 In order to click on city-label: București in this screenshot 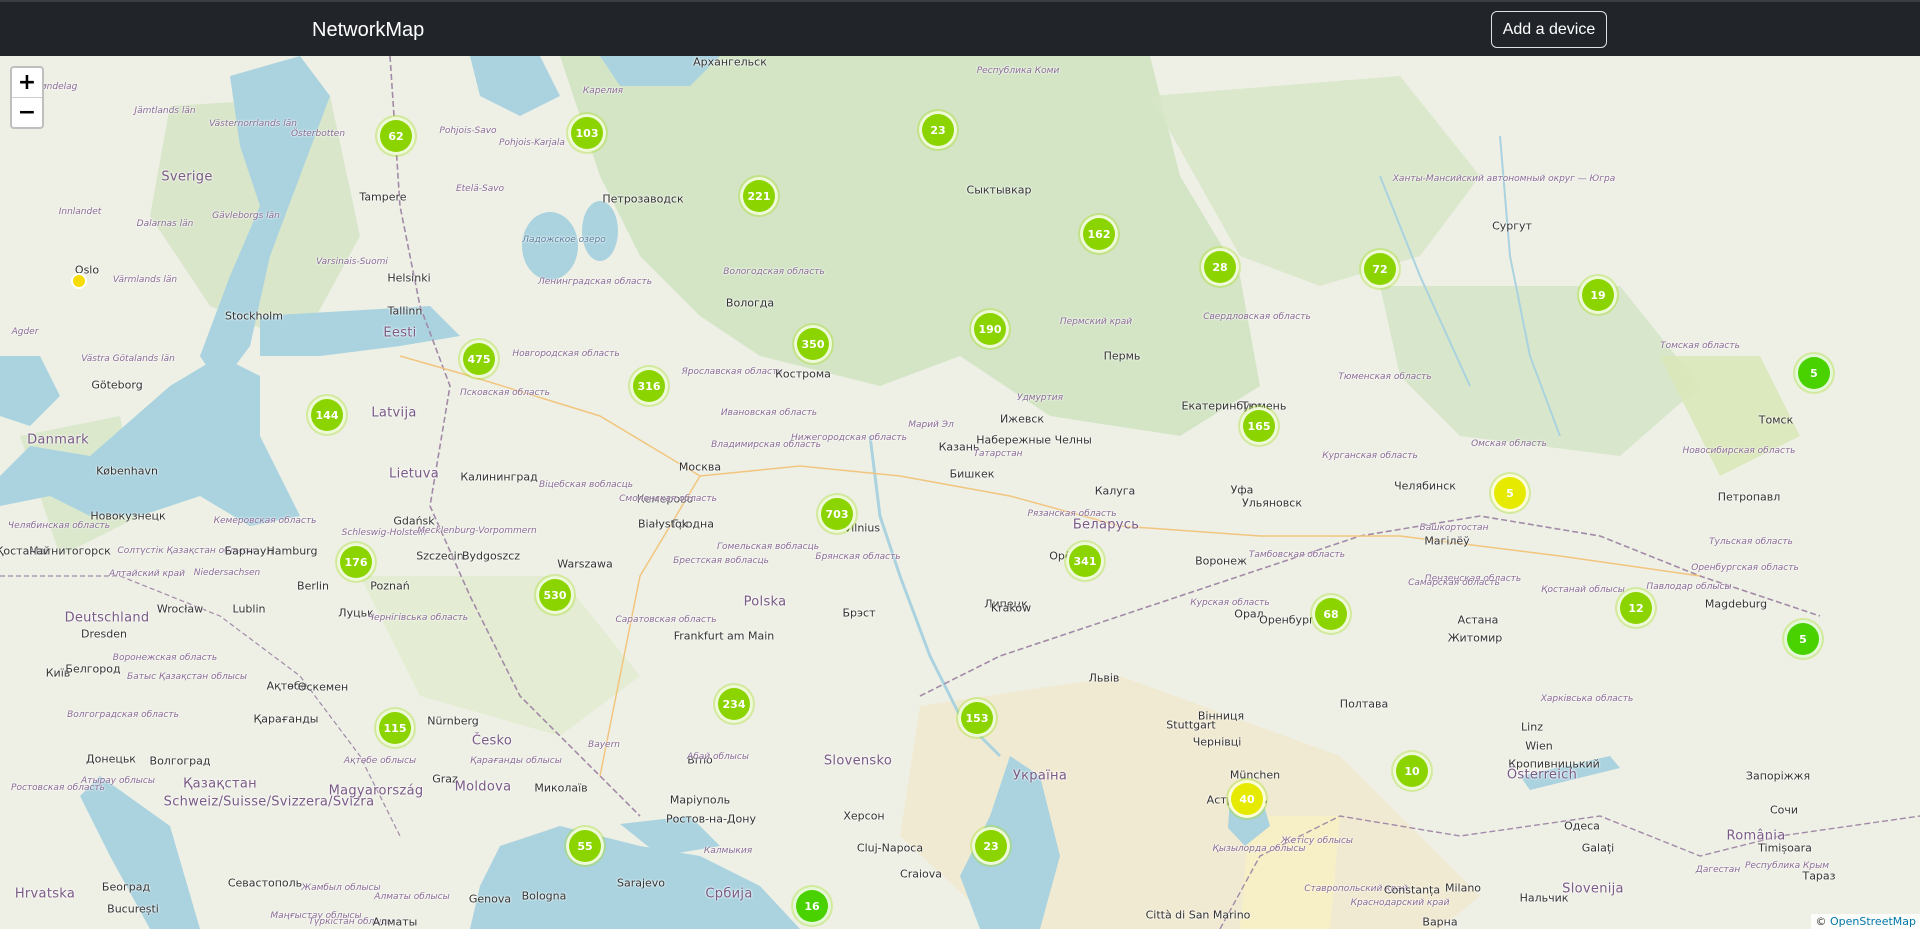, I will do `click(133, 909)`.